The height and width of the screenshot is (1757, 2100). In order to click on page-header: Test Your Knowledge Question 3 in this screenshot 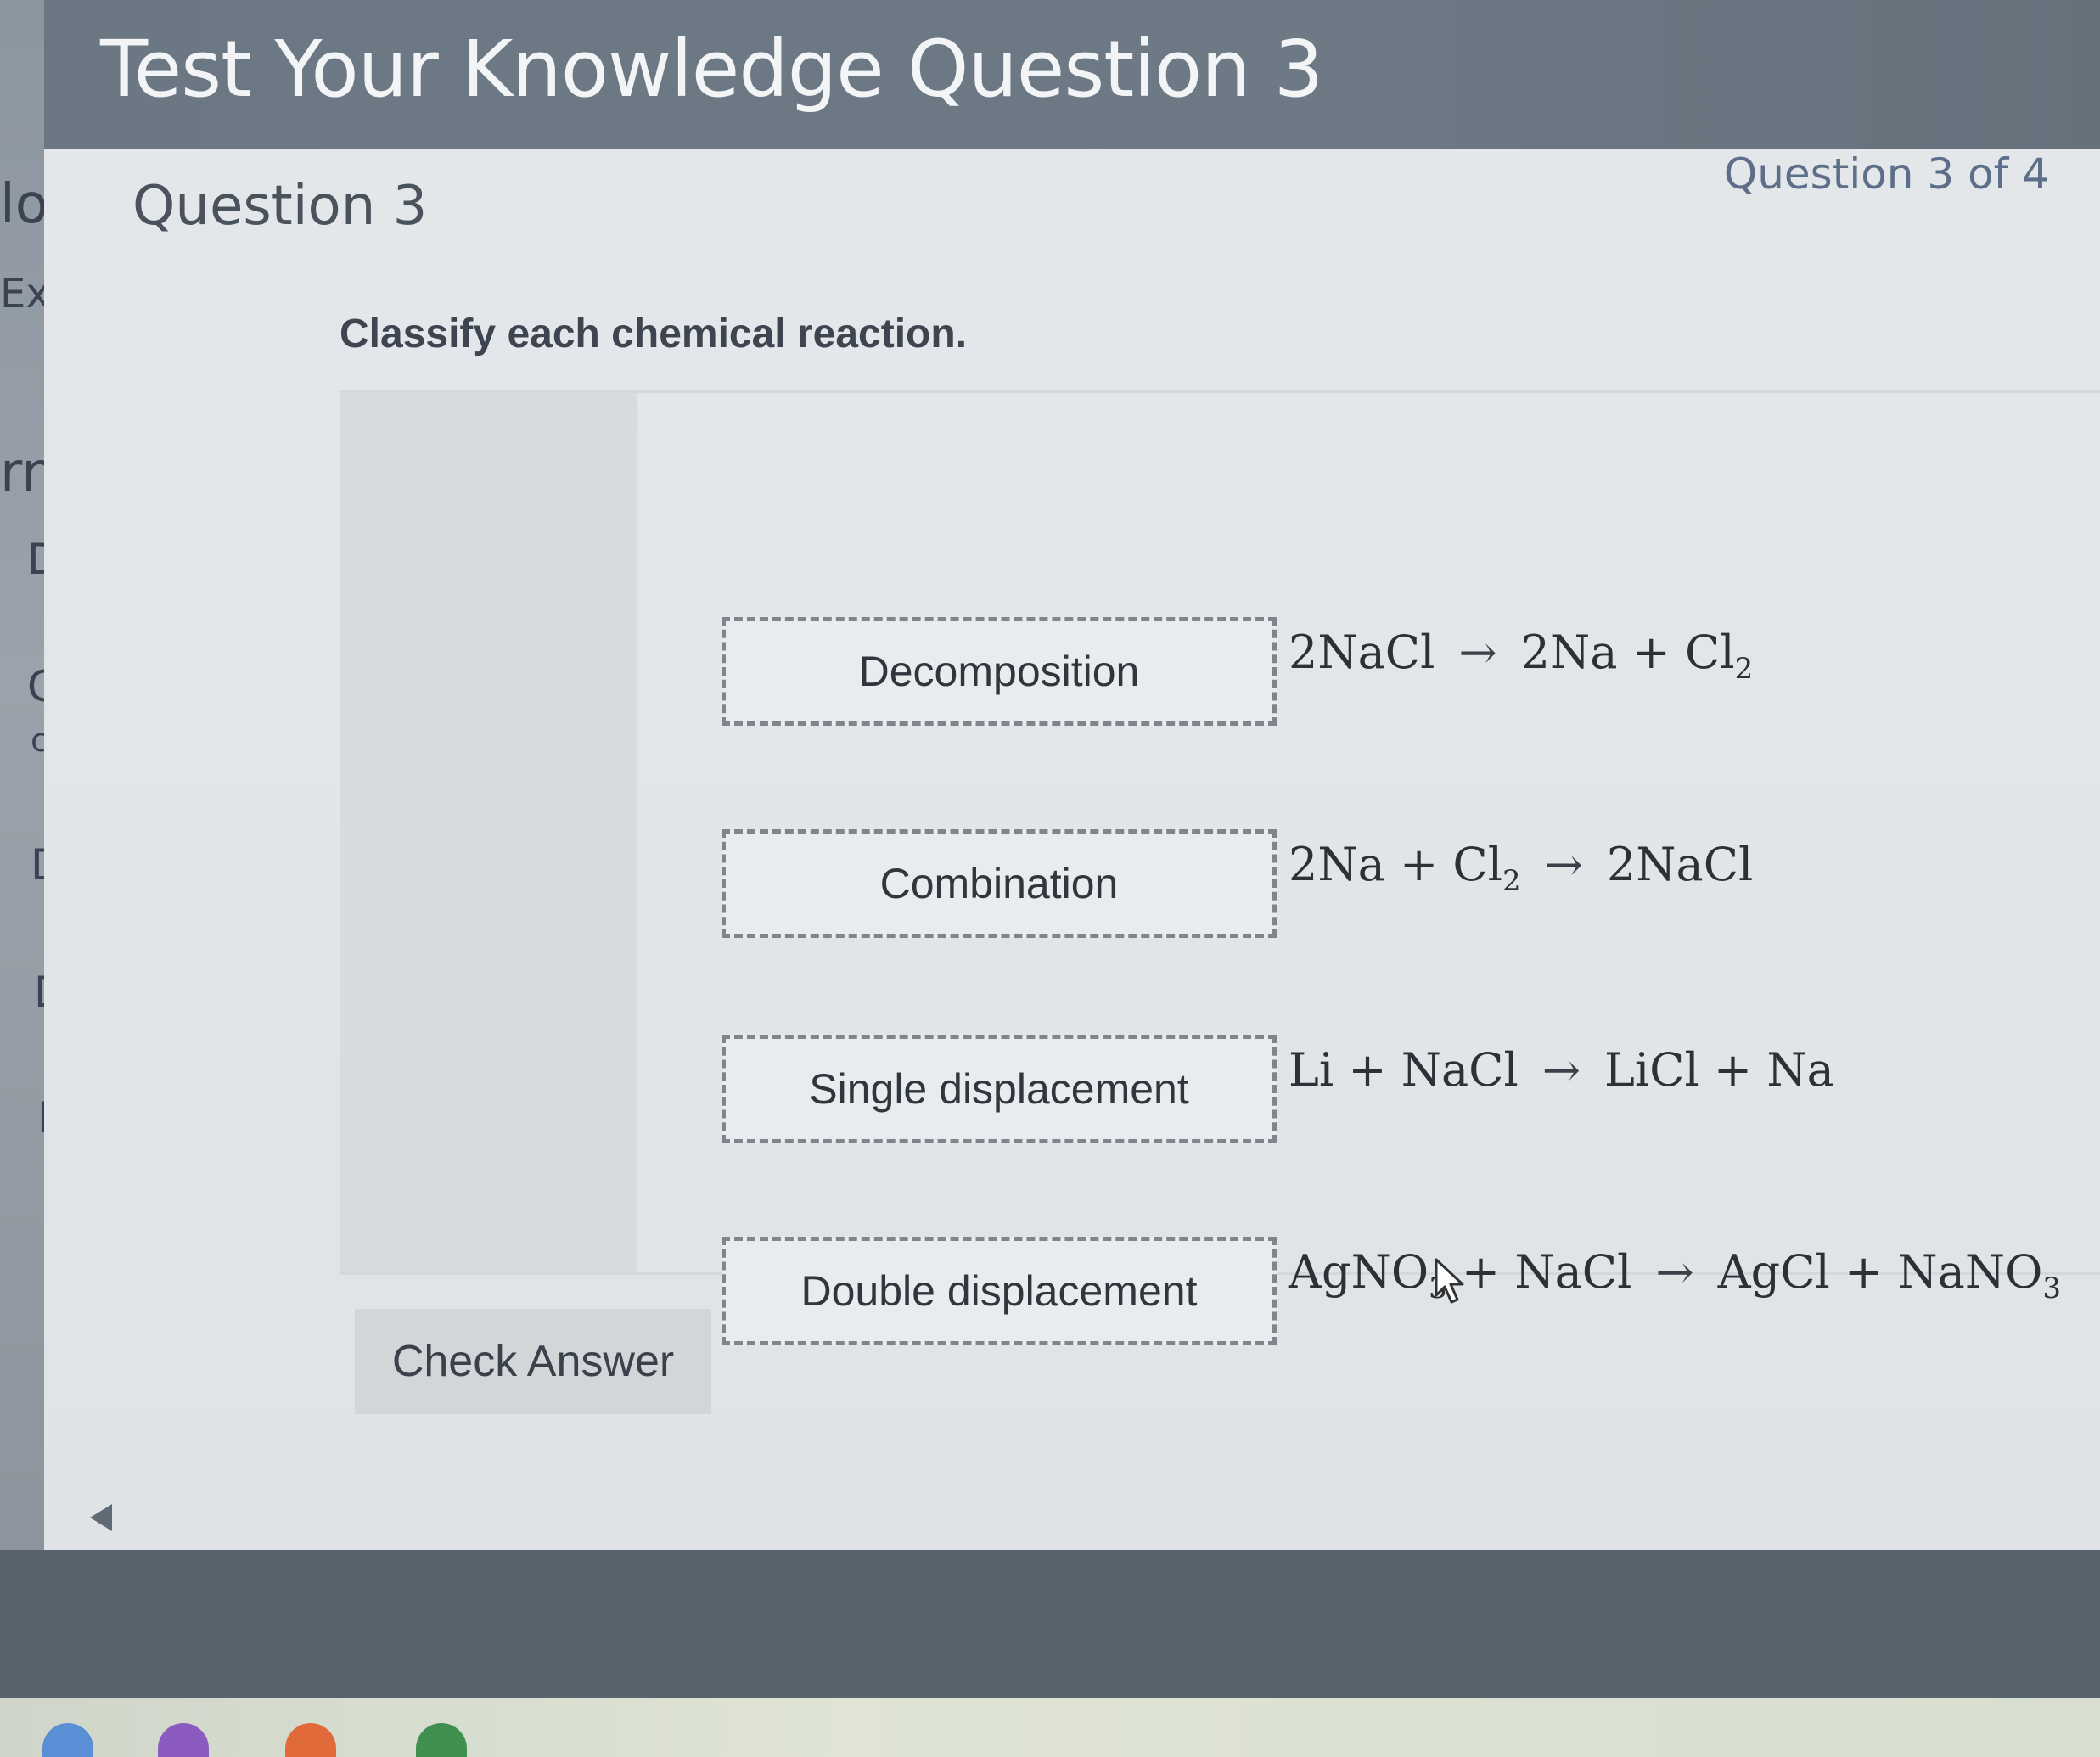, I will do `click(1072, 74)`.